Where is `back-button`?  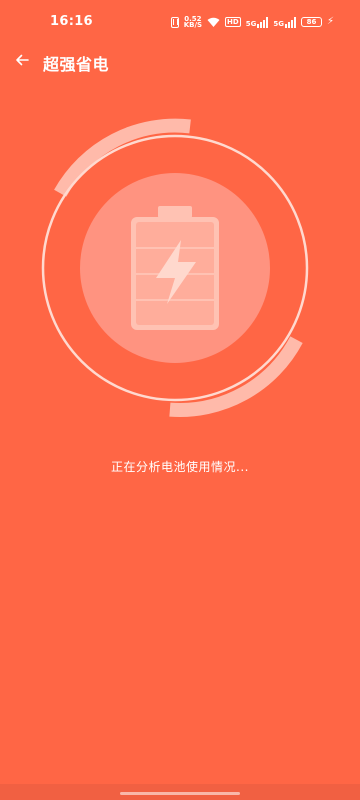
back-button is located at coordinates (22, 60).